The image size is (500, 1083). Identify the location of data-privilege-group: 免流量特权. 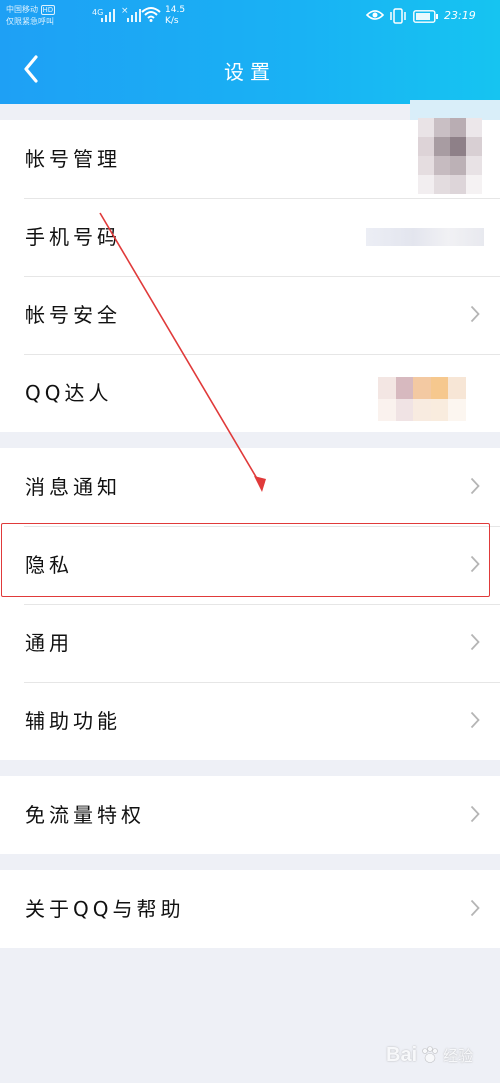
(250, 815).